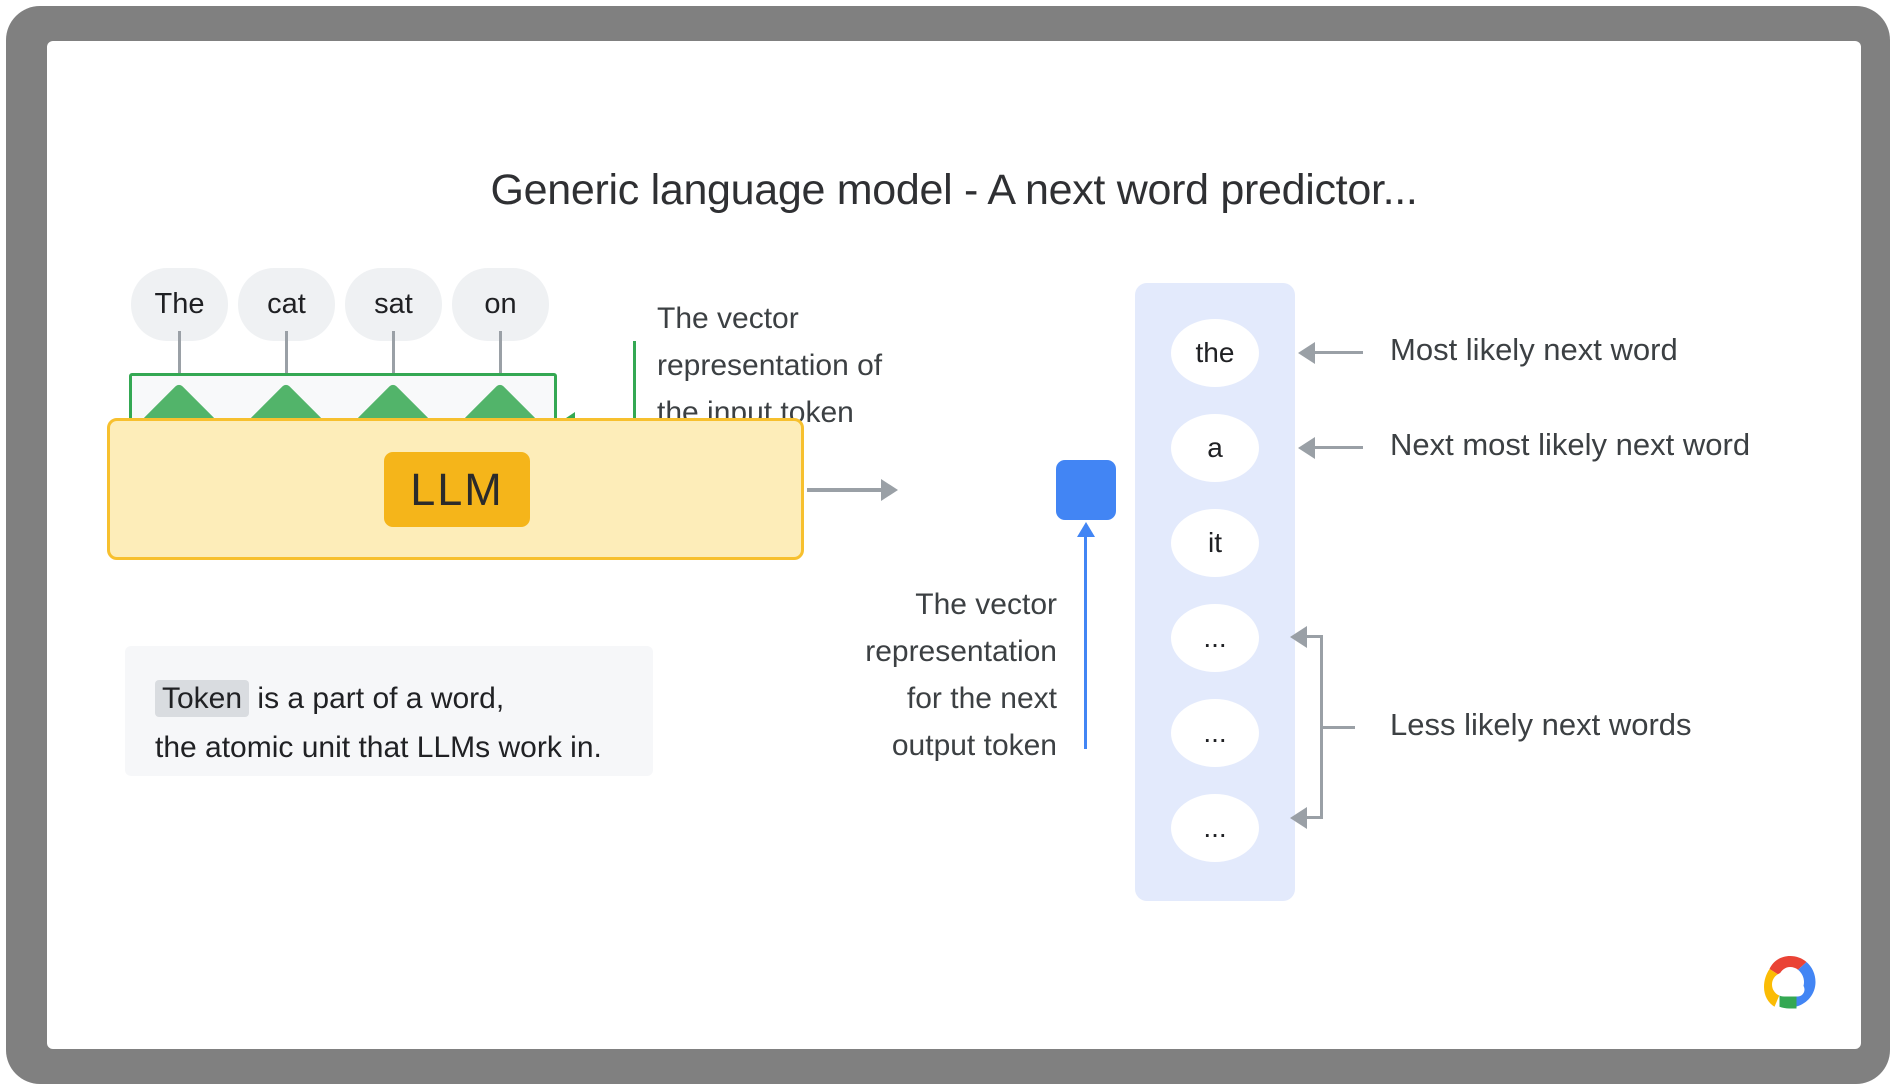 The height and width of the screenshot is (1090, 1896). Describe the element at coordinates (1085, 642) in the screenshot. I see `output-vector-arrow-line` at that location.